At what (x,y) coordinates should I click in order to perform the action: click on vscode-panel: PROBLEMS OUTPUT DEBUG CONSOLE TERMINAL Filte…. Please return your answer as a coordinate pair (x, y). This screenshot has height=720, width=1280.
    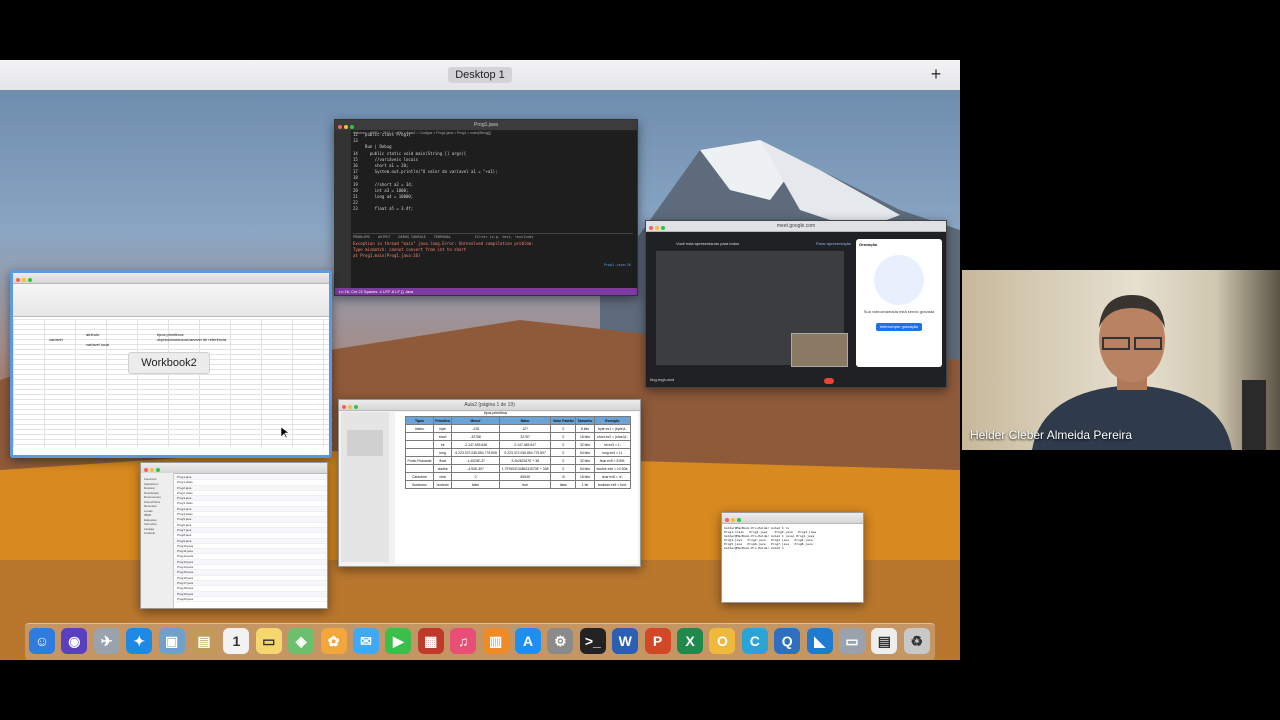
    Looking at the image, I should click on (493, 258).